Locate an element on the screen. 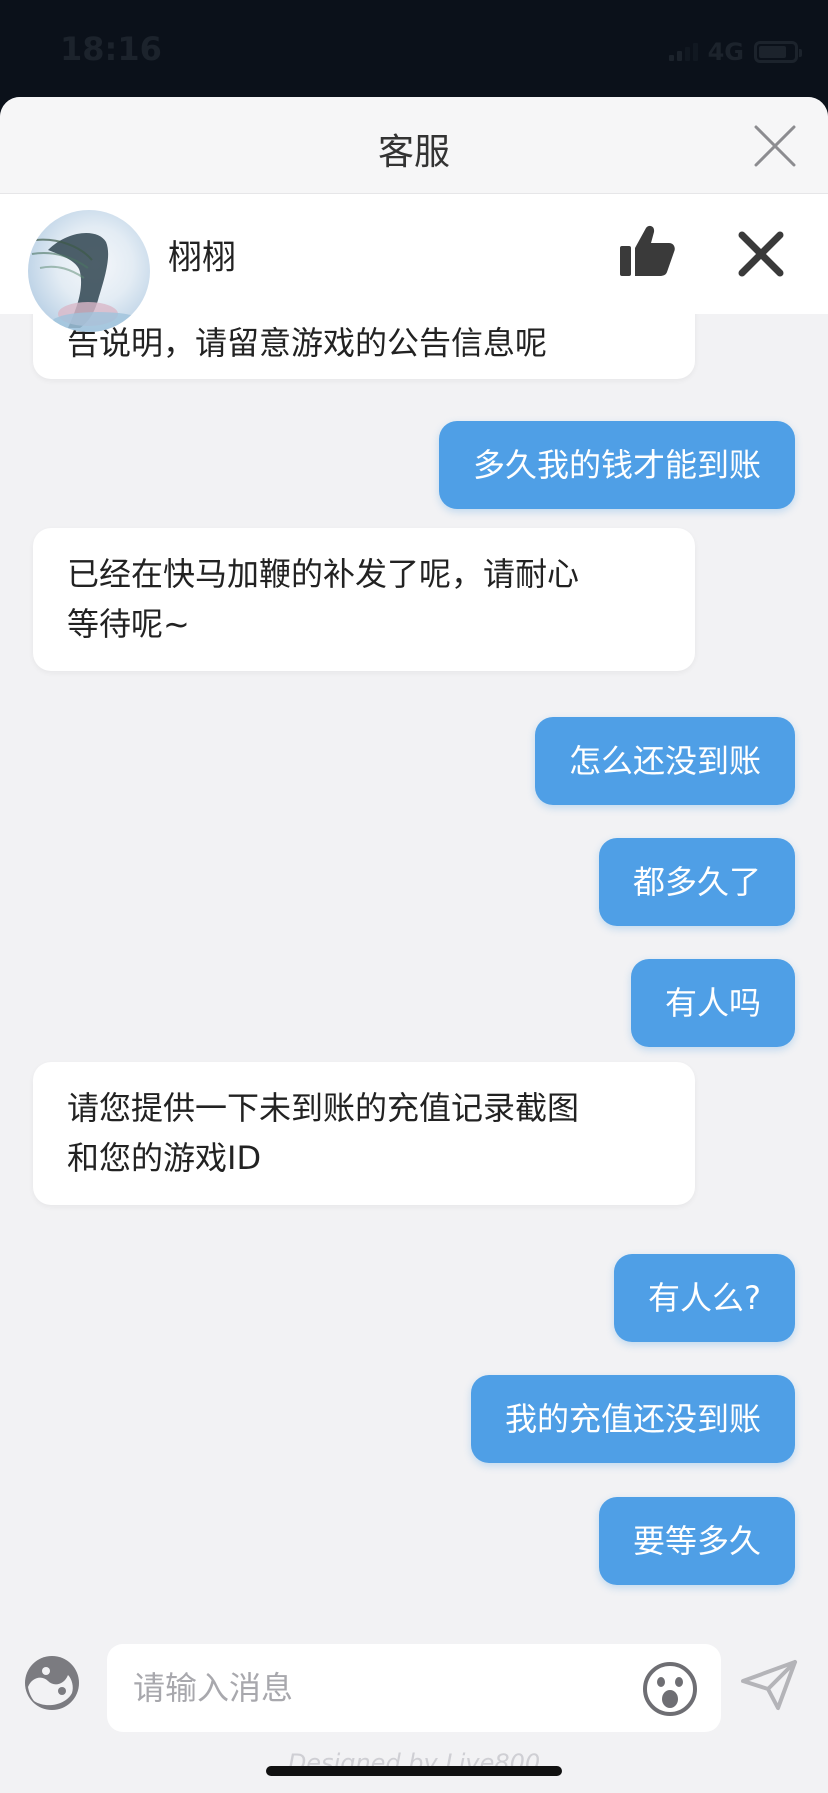 The width and height of the screenshot is (828, 1793). message-line: 和您的游戏ID is located at coordinates (164, 1158).